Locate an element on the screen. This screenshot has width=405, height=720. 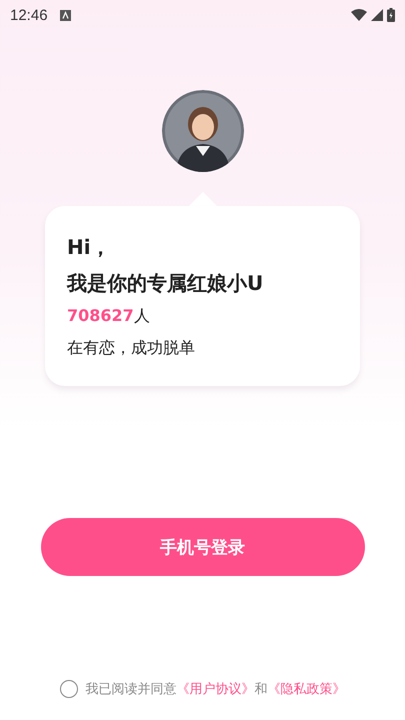
greeting-caption: 在有恋，成功脱单 is located at coordinates (131, 348).